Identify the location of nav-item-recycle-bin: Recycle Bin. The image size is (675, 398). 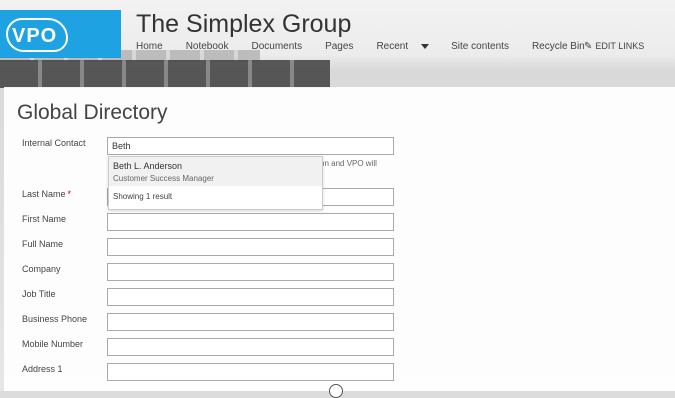
(558, 46).